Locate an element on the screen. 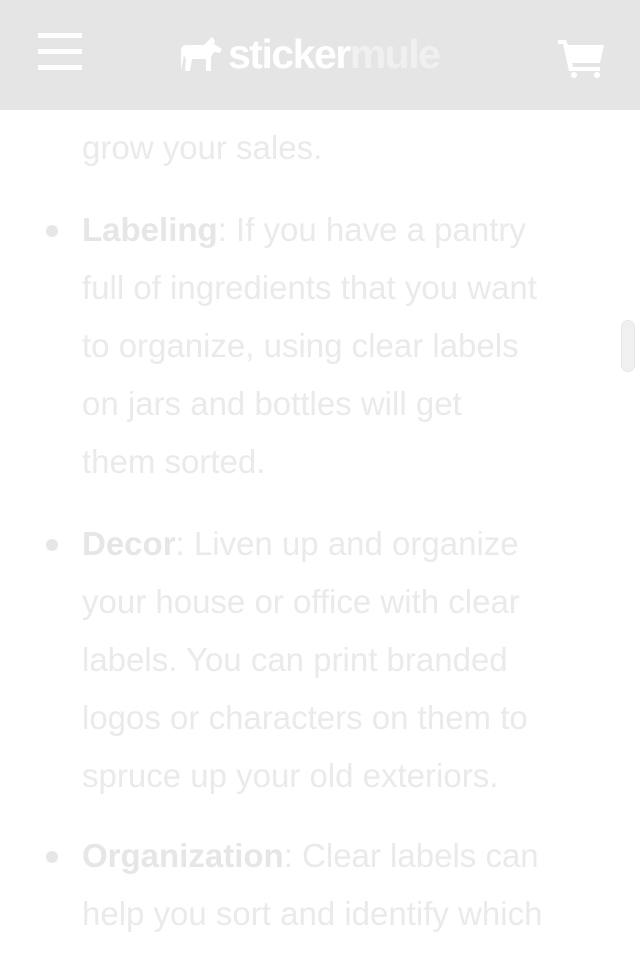  list-item-term: Organization is located at coordinates (183, 855).